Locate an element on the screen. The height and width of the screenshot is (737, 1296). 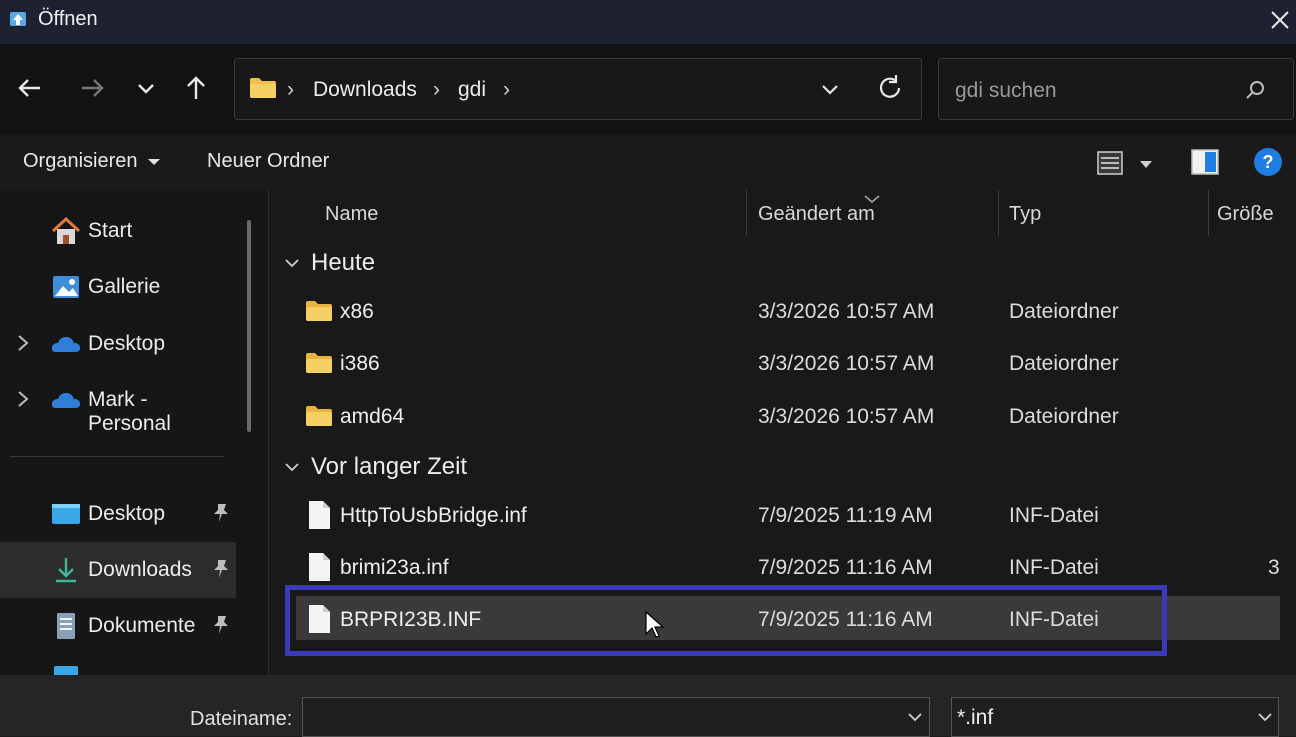
column-header-size: Größe is located at coordinates (1245, 214).